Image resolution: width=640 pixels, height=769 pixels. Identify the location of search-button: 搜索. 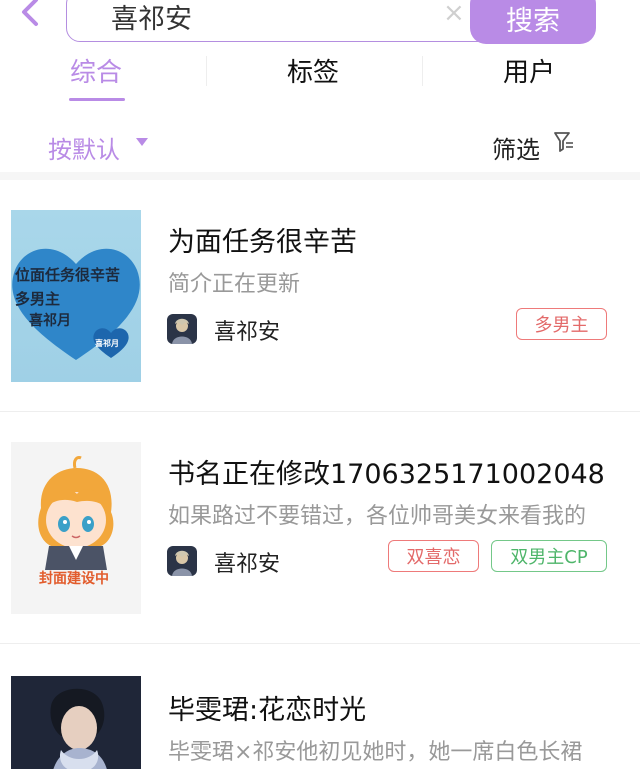
(533, 22).